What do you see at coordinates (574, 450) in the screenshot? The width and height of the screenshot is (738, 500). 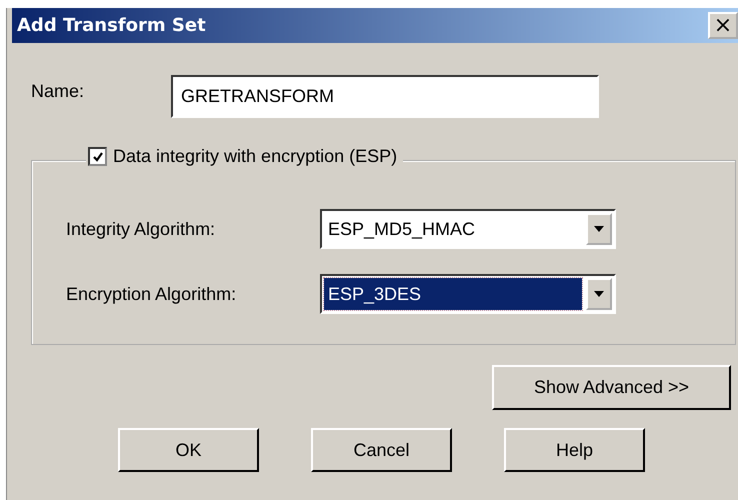 I see `dialog-button: Help` at bounding box center [574, 450].